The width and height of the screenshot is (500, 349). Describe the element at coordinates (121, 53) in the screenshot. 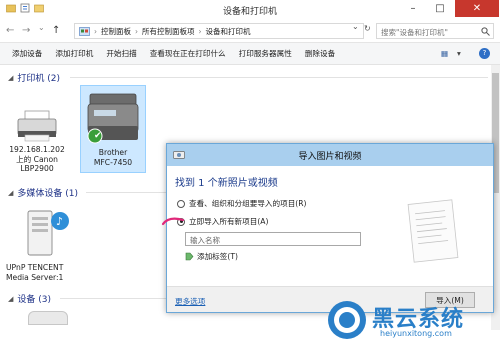

I see `start-scan-button: 开始扫描` at that location.